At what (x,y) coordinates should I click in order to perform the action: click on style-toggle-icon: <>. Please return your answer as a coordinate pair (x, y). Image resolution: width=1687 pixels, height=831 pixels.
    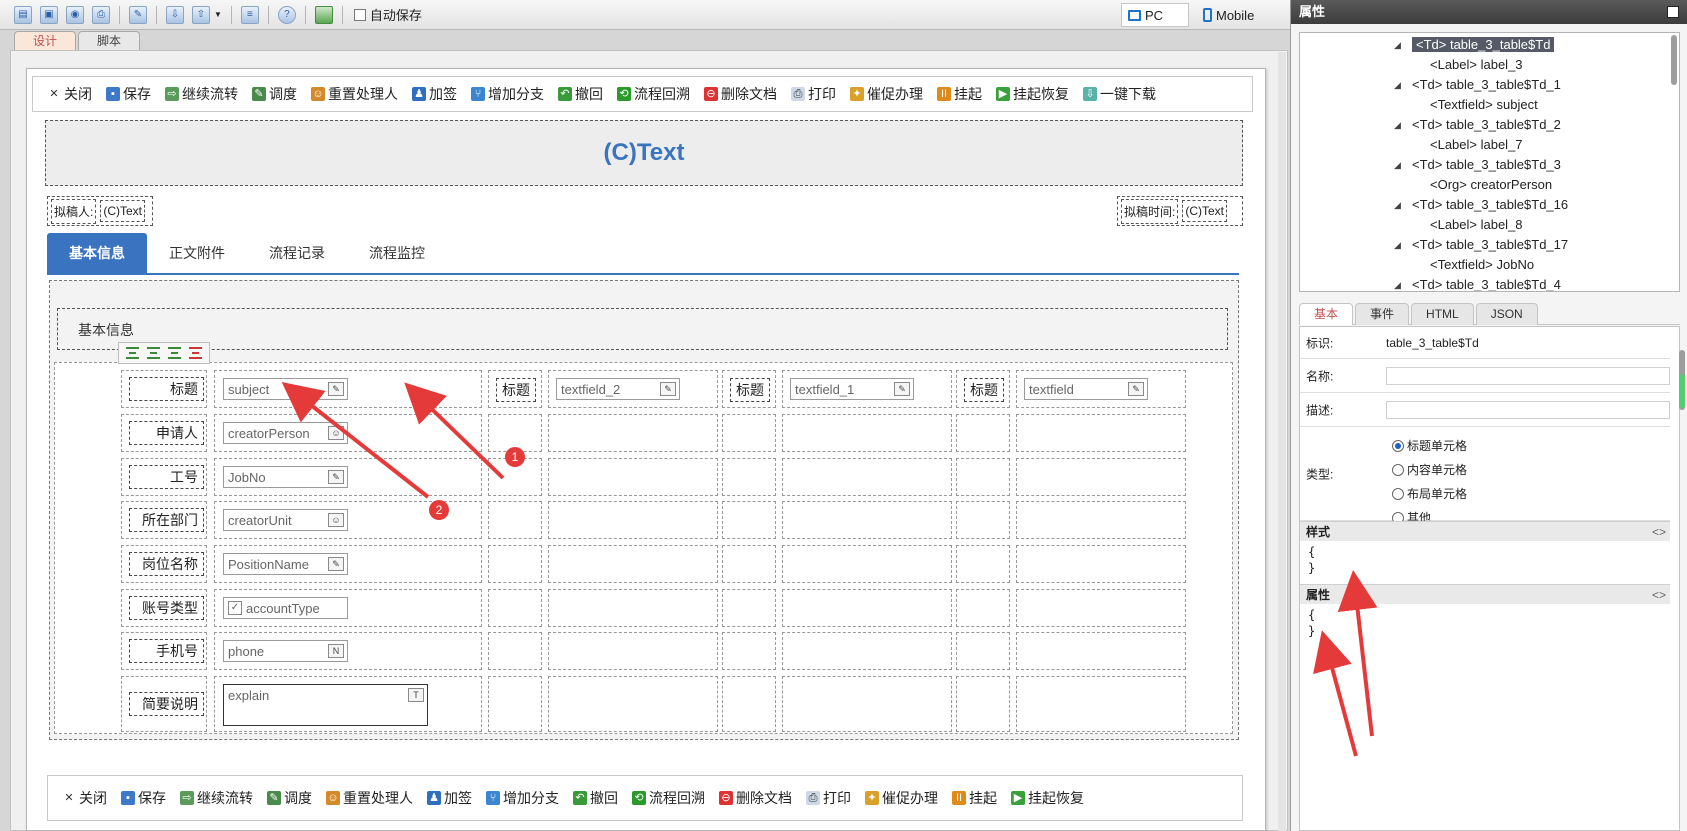
    Looking at the image, I should click on (1659, 532).